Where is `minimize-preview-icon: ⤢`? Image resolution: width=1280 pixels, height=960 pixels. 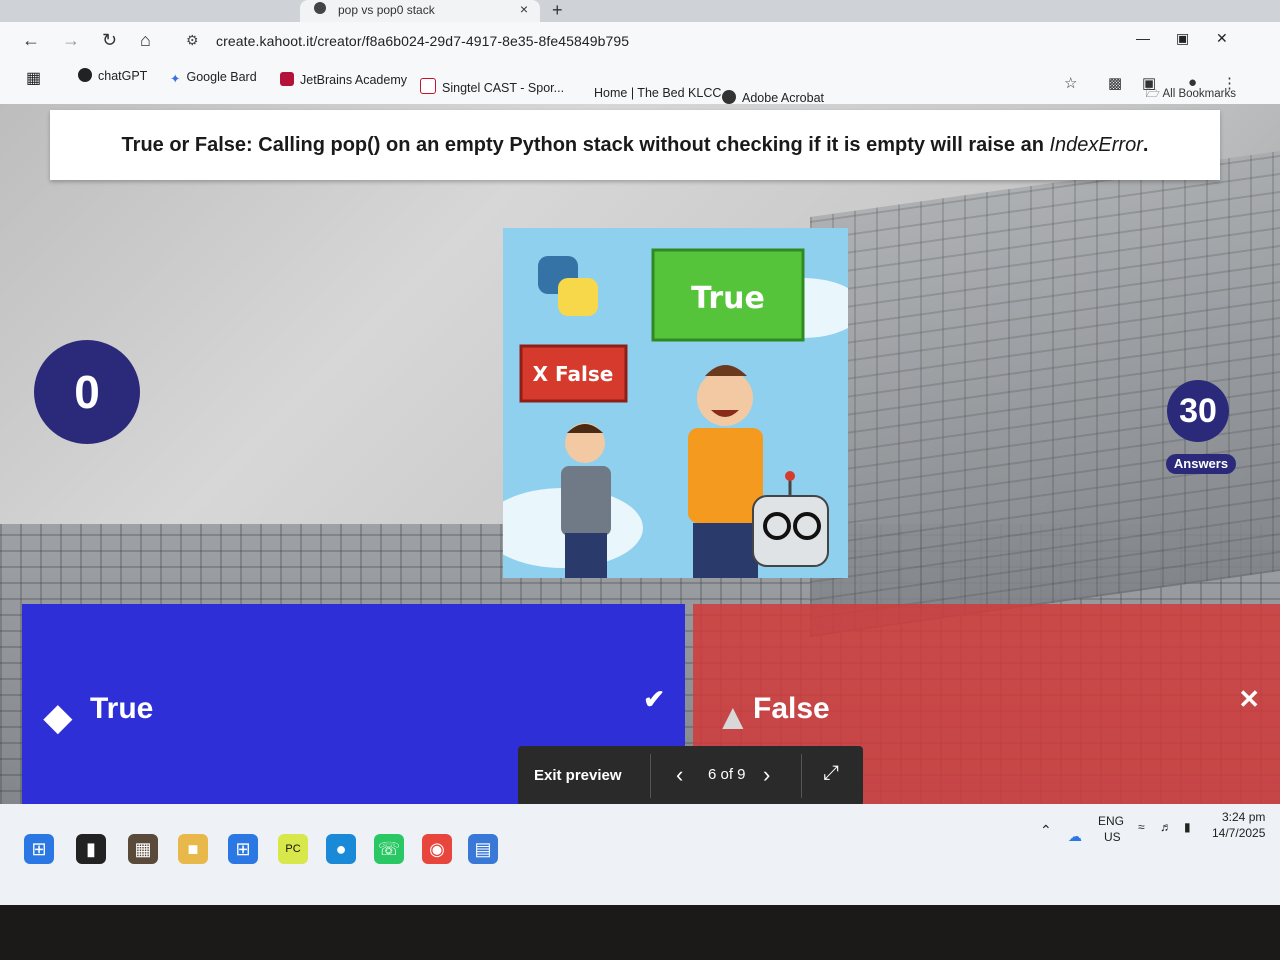
minimize-preview-icon: ⤢ is located at coordinates (831, 773).